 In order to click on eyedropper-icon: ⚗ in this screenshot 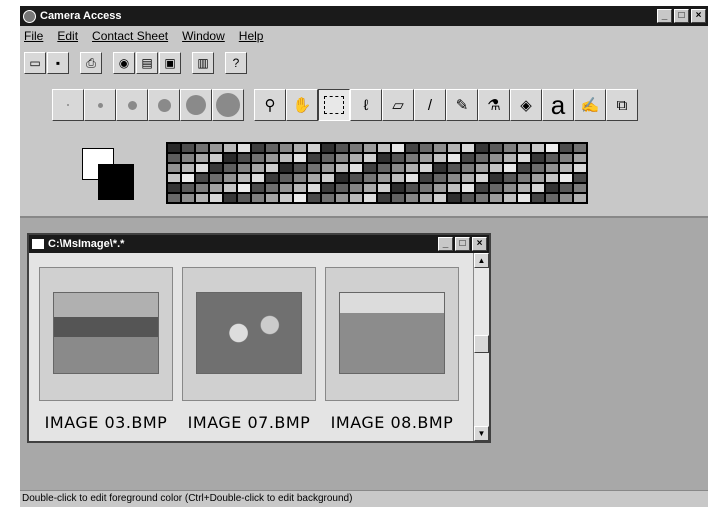, I will do `click(494, 105)`.